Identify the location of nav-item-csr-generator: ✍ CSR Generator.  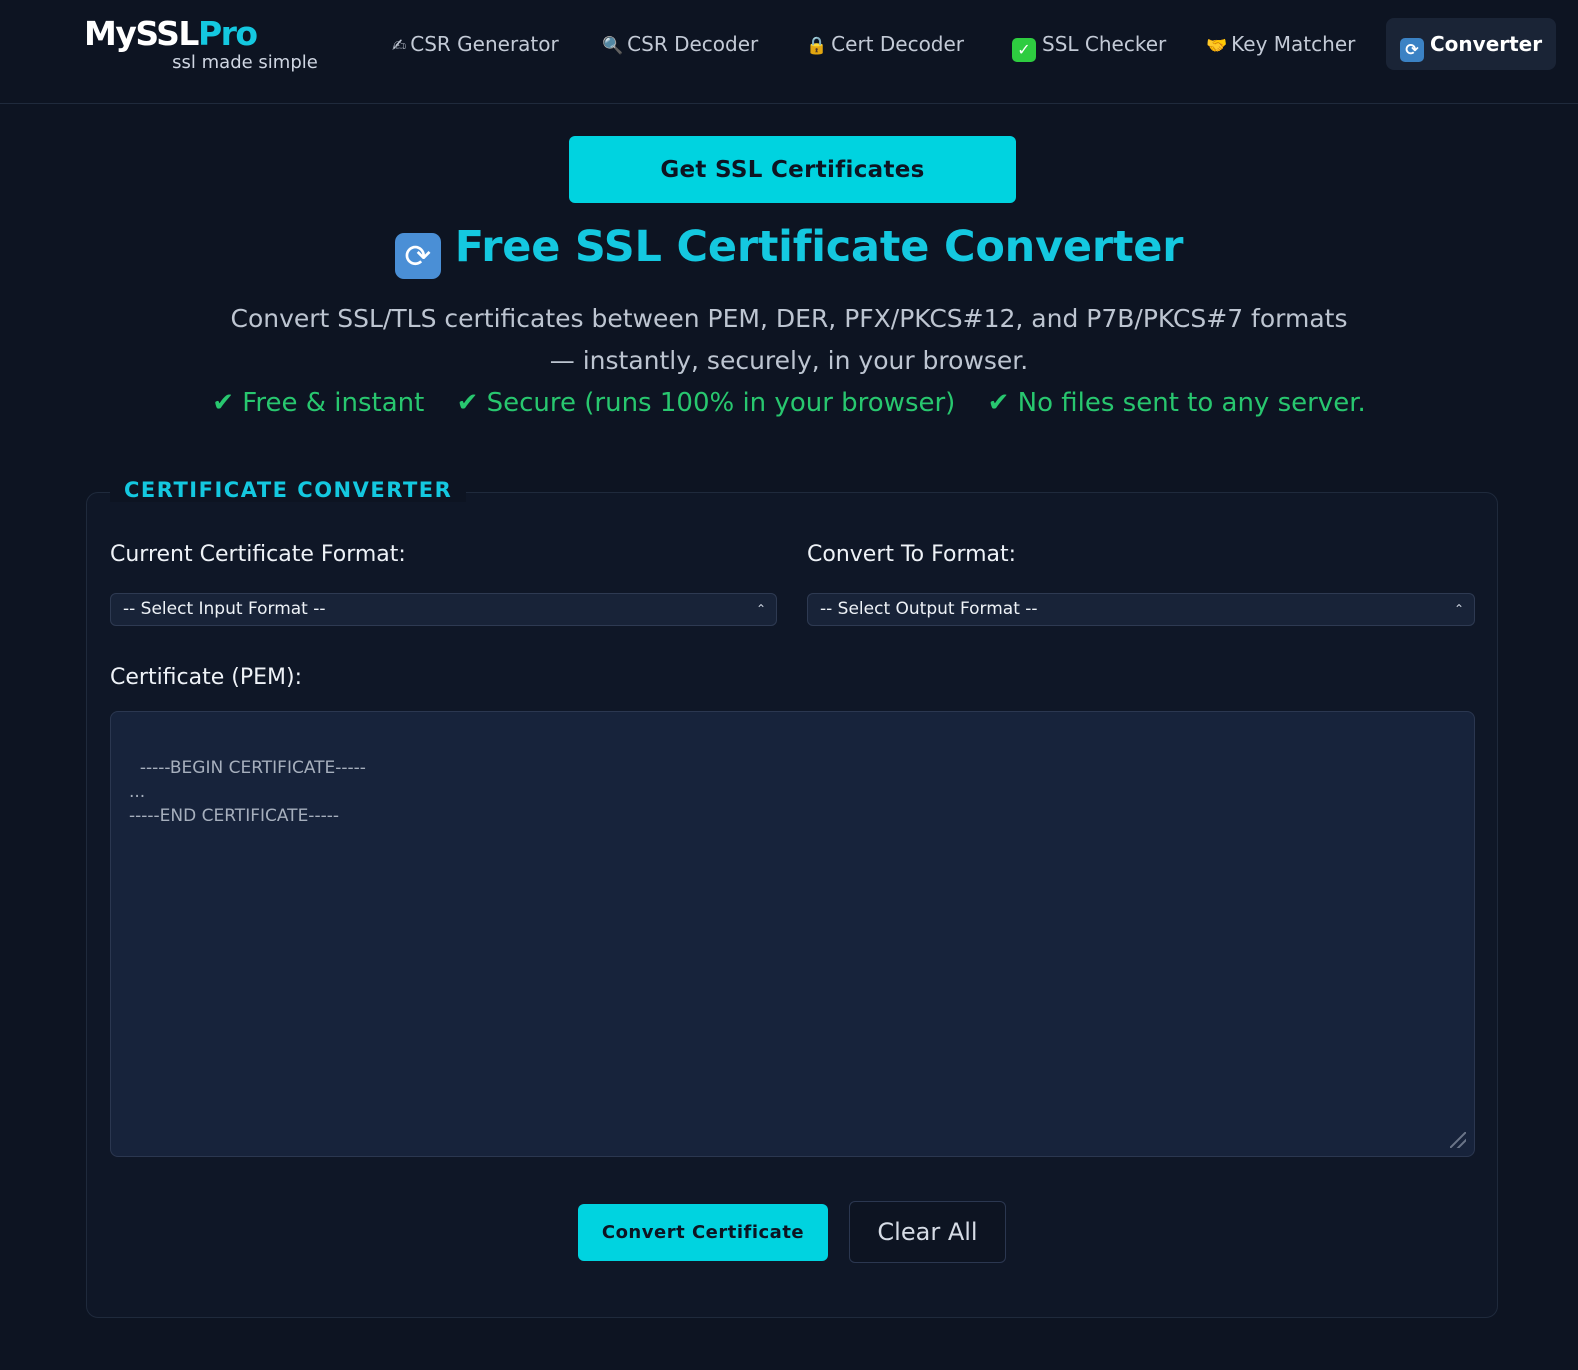
(475, 44).